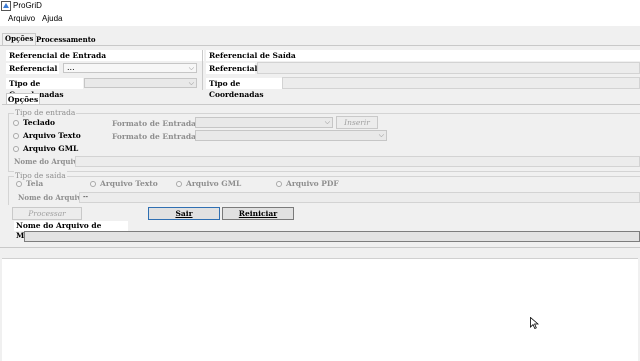  I want to click on radio-tela, so click(19, 184).